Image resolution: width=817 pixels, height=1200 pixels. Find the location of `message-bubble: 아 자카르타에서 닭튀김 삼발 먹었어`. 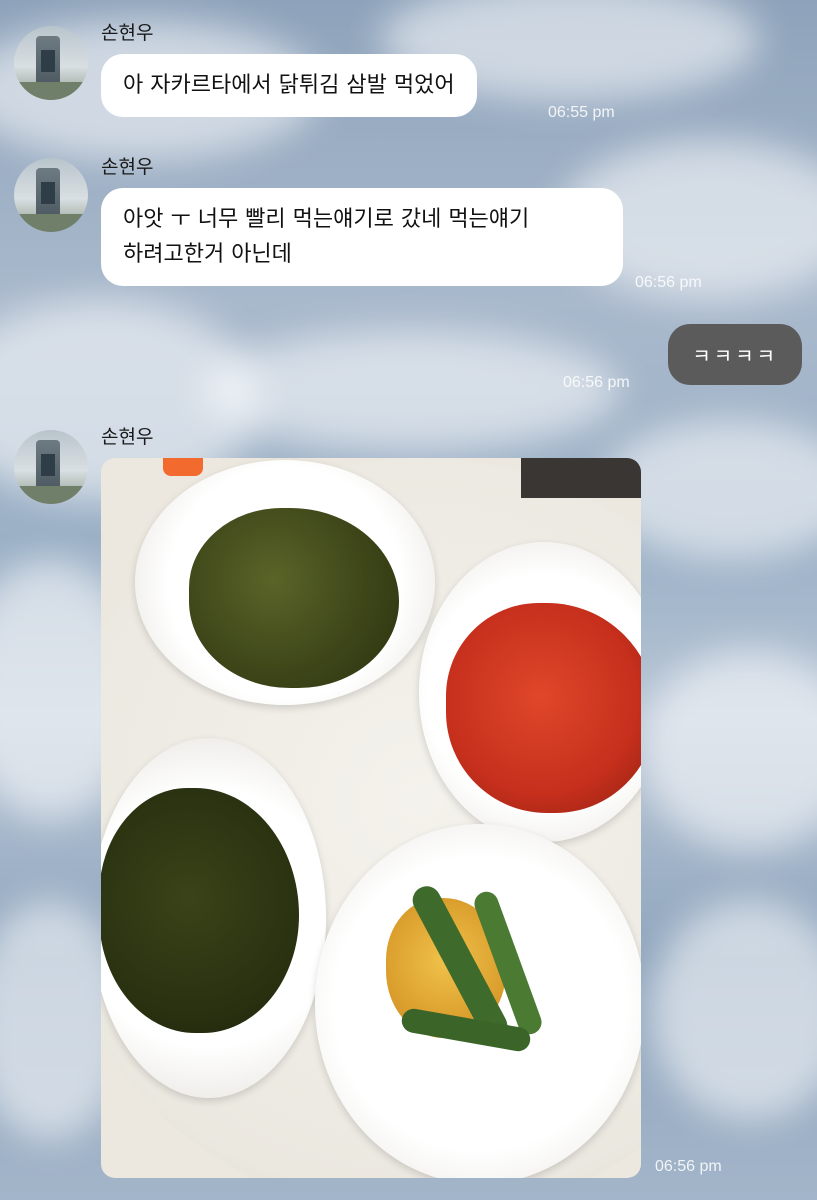

message-bubble: 아 자카르타에서 닭튀김 삼발 먹었어 is located at coordinates (289, 86).